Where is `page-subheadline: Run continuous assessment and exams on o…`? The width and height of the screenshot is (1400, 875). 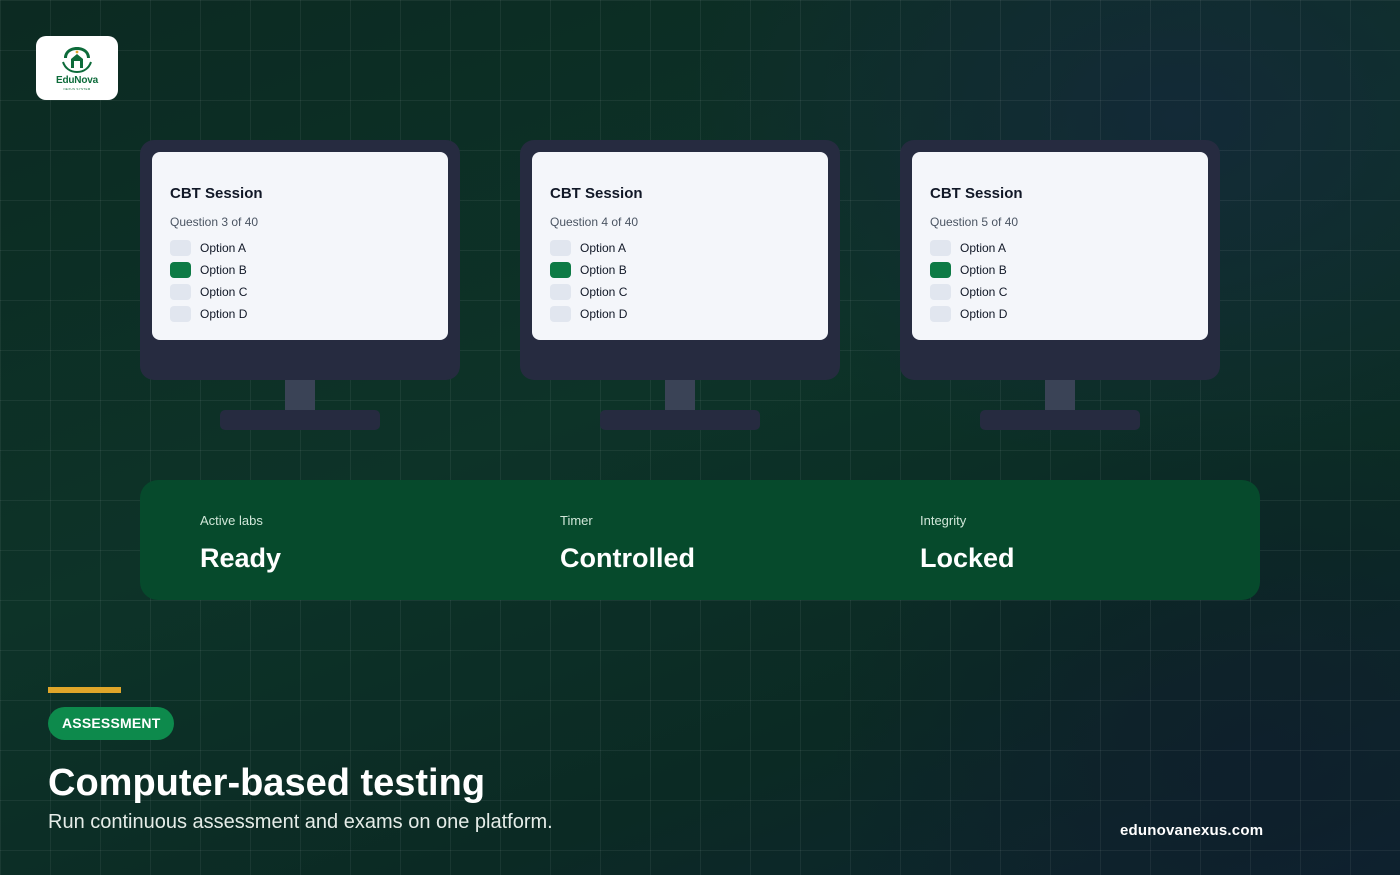
page-subheadline: Run continuous assessment and exams on o… is located at coordinates (300, 822).